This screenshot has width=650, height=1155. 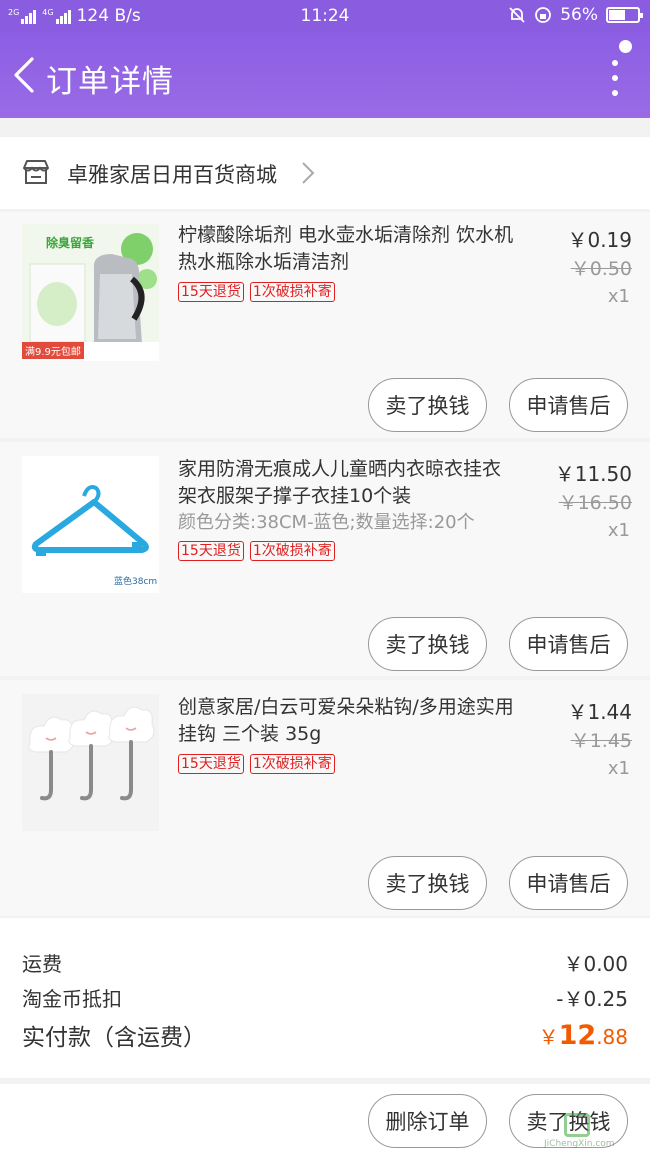 What do you see at coordinates (42, 964) in the screenshot?
I see `shipping-label: 运费` at bounding box center [42, 964].